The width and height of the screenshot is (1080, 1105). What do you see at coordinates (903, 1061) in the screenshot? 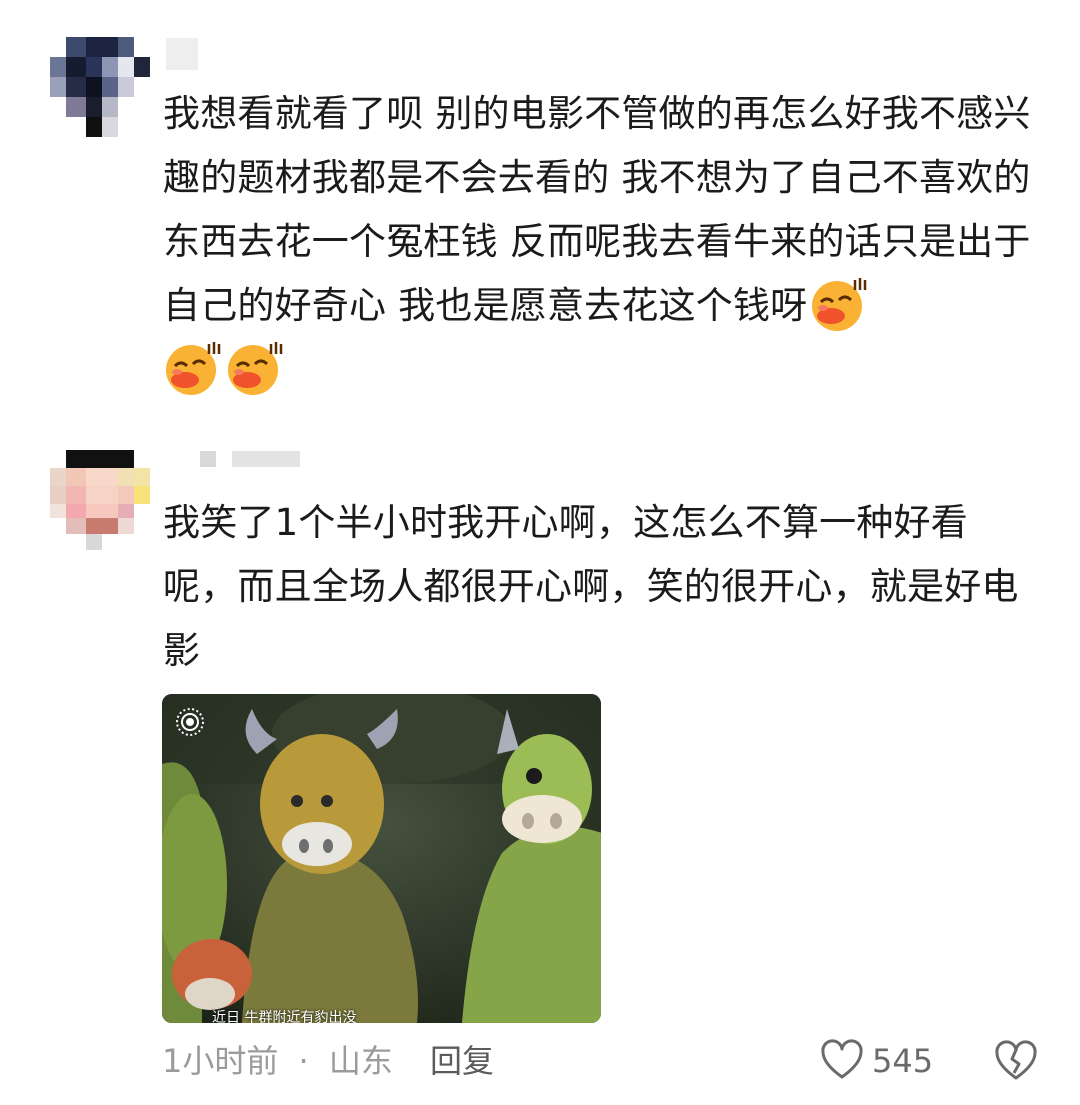
I see `like-count: 545` at bounding box center [903, 1061].